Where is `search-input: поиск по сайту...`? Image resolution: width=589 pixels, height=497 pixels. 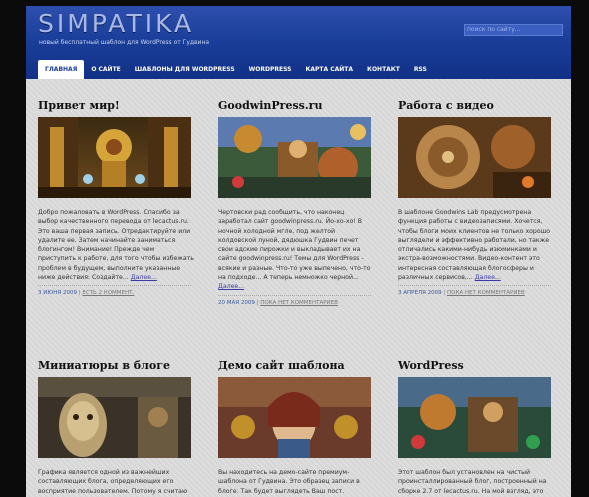 search-input: поиск по сайту... is located at coordinates (513, 30).